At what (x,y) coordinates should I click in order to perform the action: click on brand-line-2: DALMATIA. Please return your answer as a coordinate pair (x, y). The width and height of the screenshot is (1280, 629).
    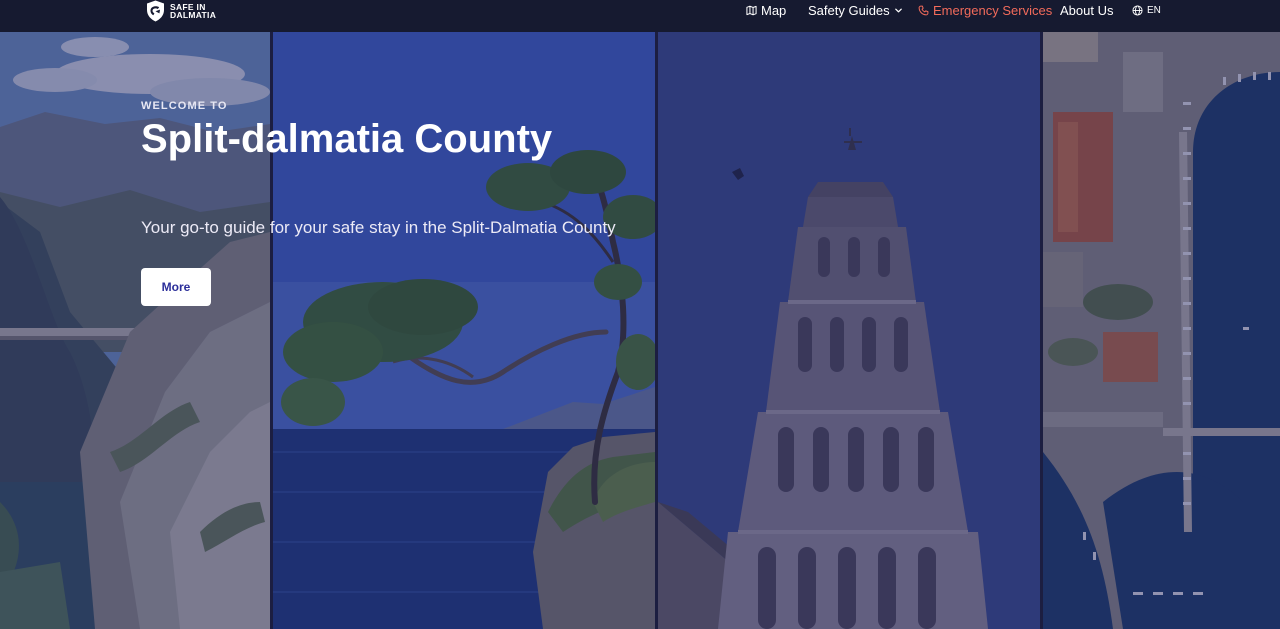
    Looking at the image, I should click on (193, 15).